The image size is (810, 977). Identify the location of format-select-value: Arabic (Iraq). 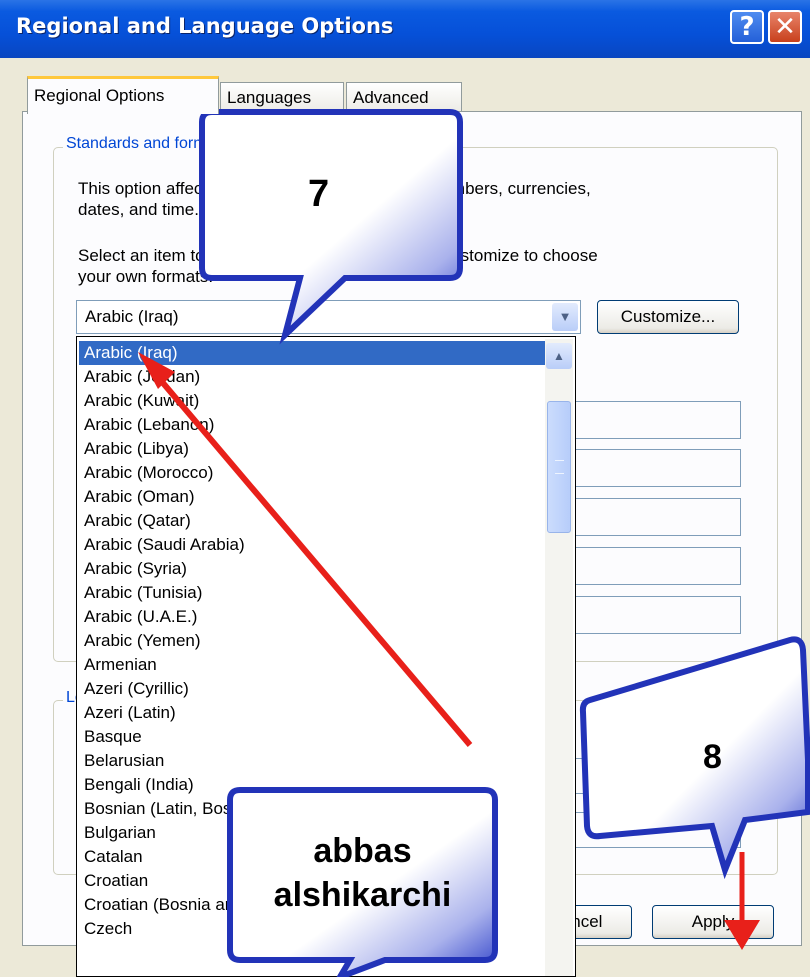
(132, 316).